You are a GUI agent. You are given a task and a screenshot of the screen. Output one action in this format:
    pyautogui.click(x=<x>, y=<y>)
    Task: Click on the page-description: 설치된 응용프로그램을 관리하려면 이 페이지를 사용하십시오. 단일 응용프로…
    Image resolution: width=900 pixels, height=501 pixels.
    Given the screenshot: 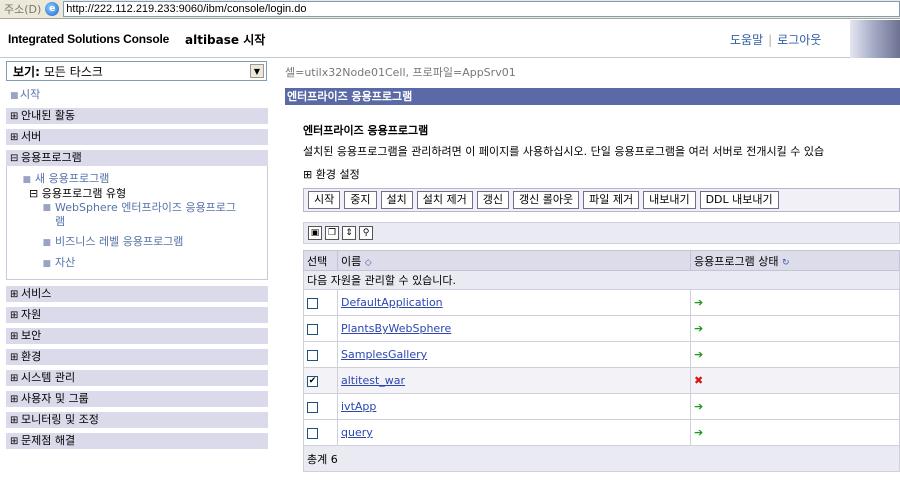 What is the action you would take?
    pyautogui.click(x=564, y=151)
    